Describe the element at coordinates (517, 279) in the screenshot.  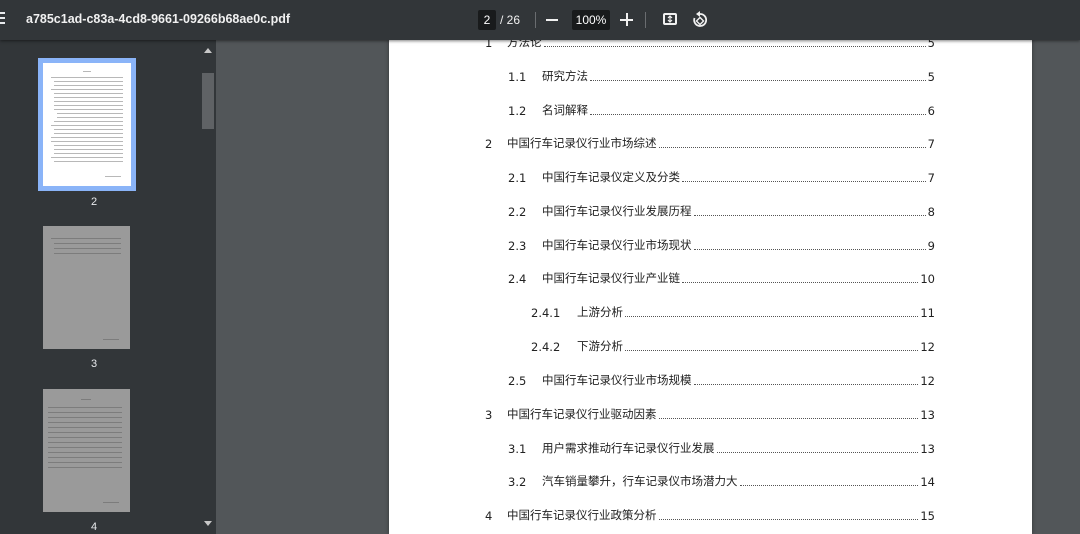
I see `toc-number: 2.4` at that location.